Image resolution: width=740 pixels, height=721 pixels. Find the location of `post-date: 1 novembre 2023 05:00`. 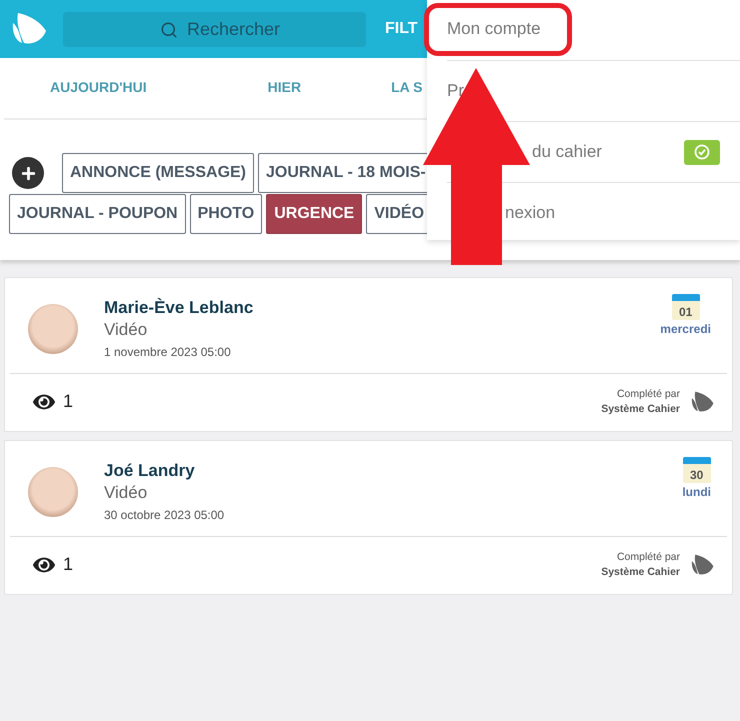

post-date: 1 novembre 2023 05:00 is located at coordinates (168, 352).